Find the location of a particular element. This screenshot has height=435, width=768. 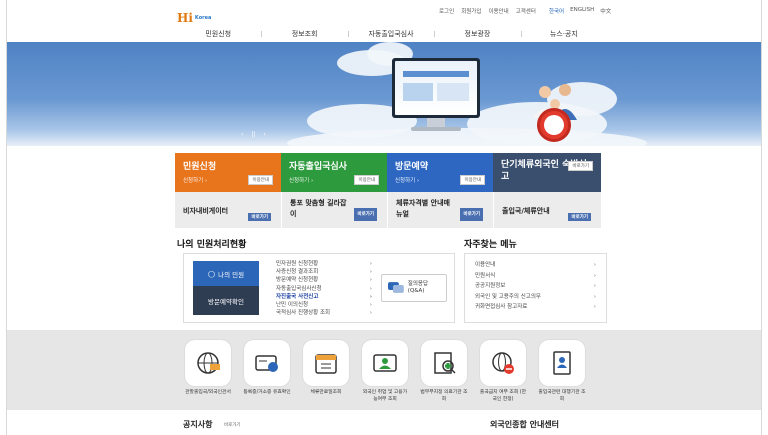

service-medical-institution: 법무부지정 의료기관 조회 is located at coordinates (444, 371).